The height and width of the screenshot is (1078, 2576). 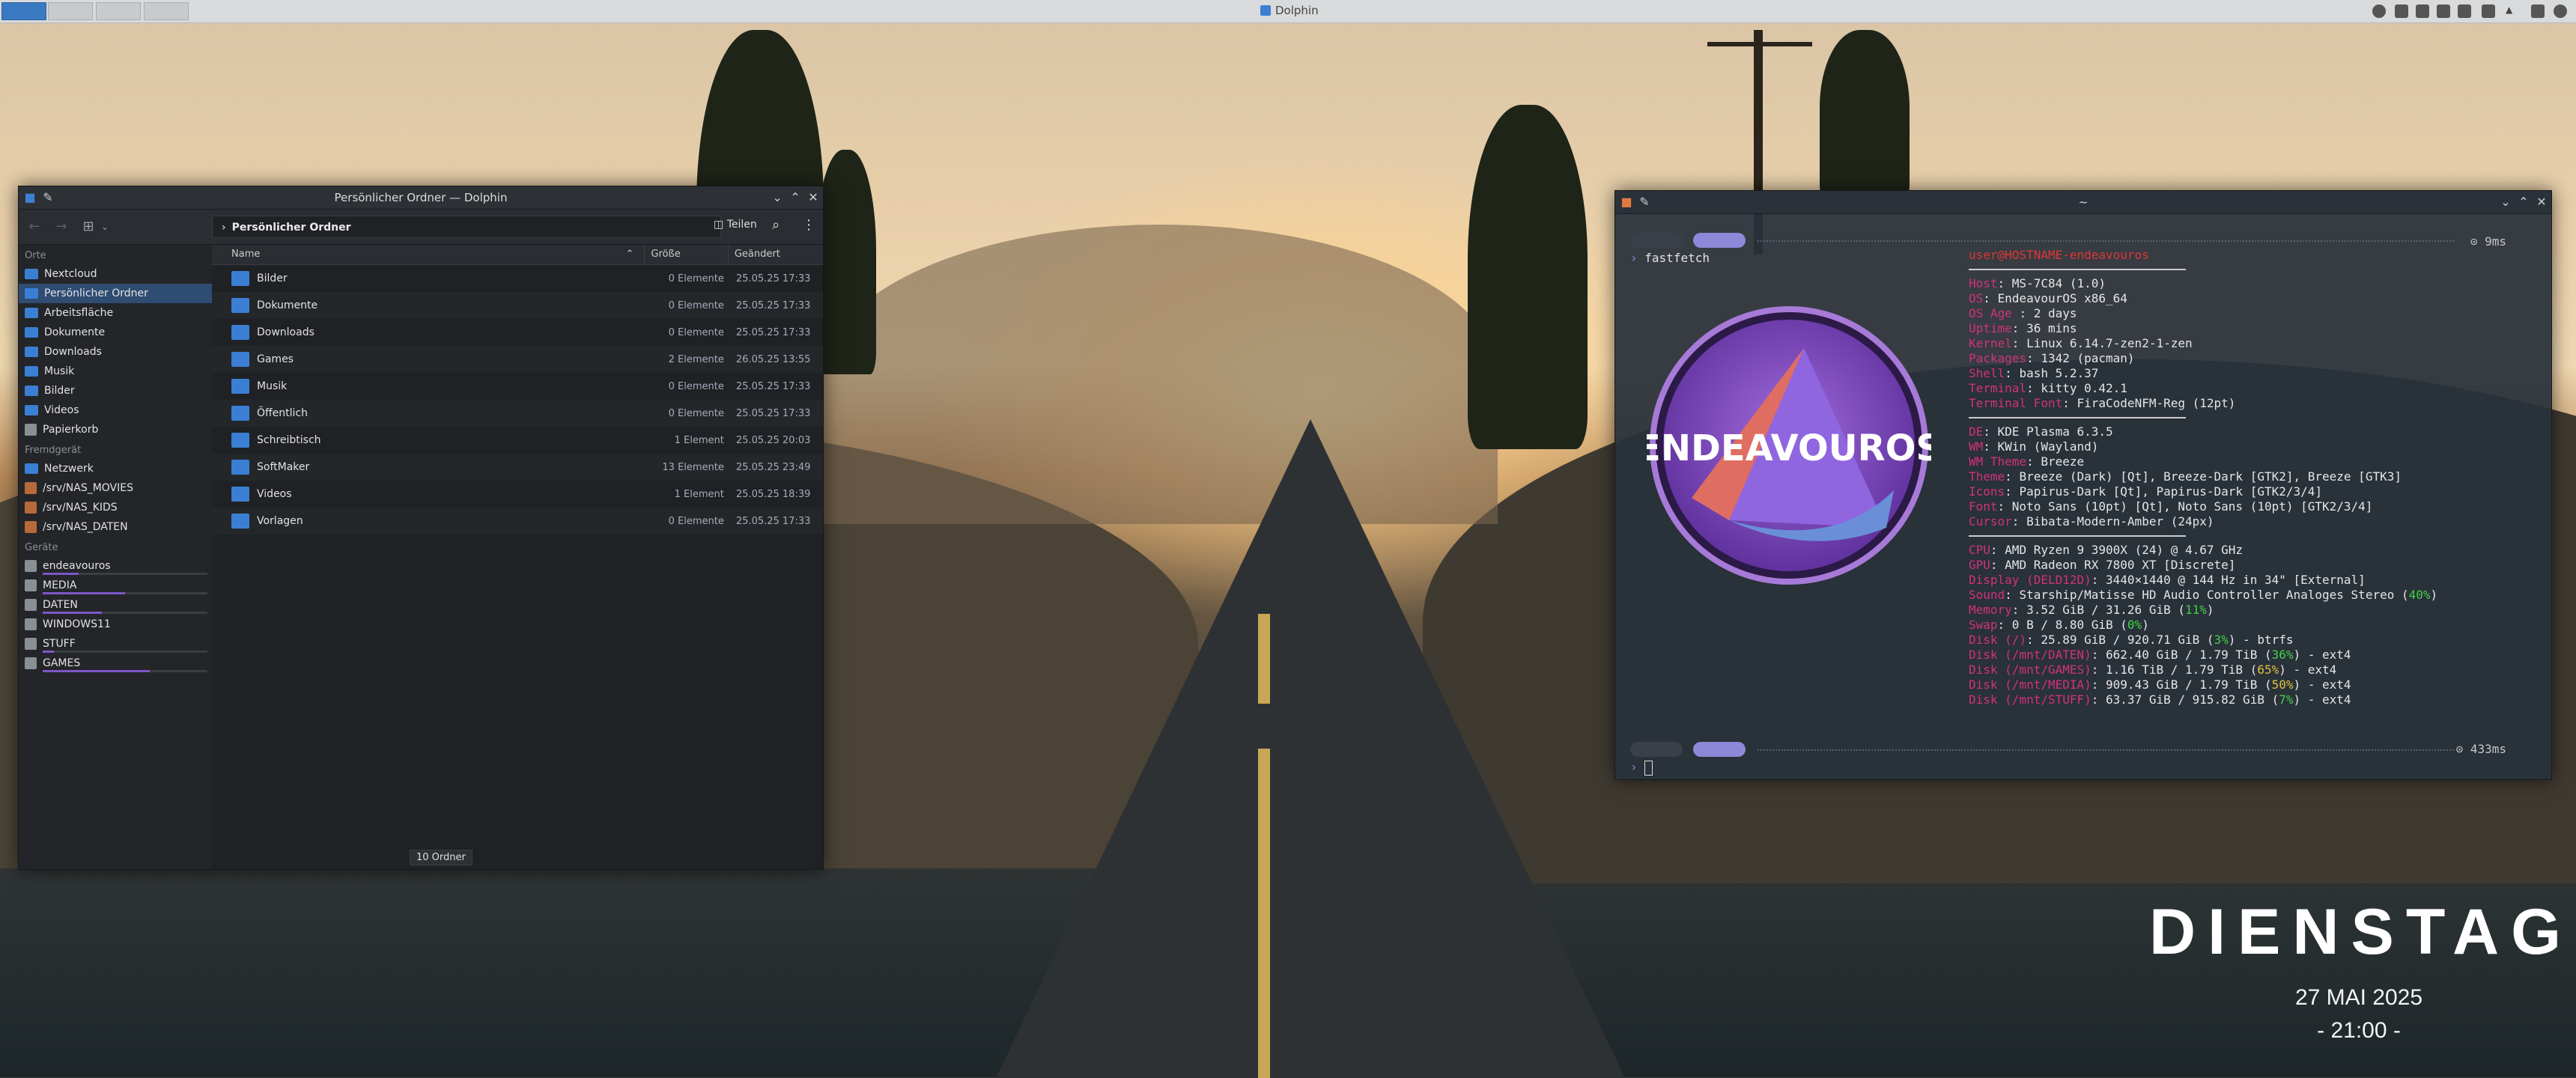 What do you see at coordinates (517, 521) in the screenshot?
I see `file-row: Vorlagen 0 Elemente 25.05.25 17:33` at bounding box center [517, 521].